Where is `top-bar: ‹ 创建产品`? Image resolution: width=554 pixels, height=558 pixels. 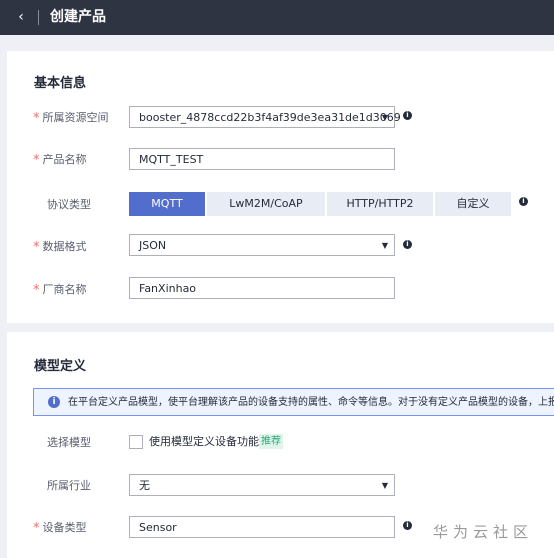
top-bar: ‹ 创建产品 is located at coordinates (277, 17).